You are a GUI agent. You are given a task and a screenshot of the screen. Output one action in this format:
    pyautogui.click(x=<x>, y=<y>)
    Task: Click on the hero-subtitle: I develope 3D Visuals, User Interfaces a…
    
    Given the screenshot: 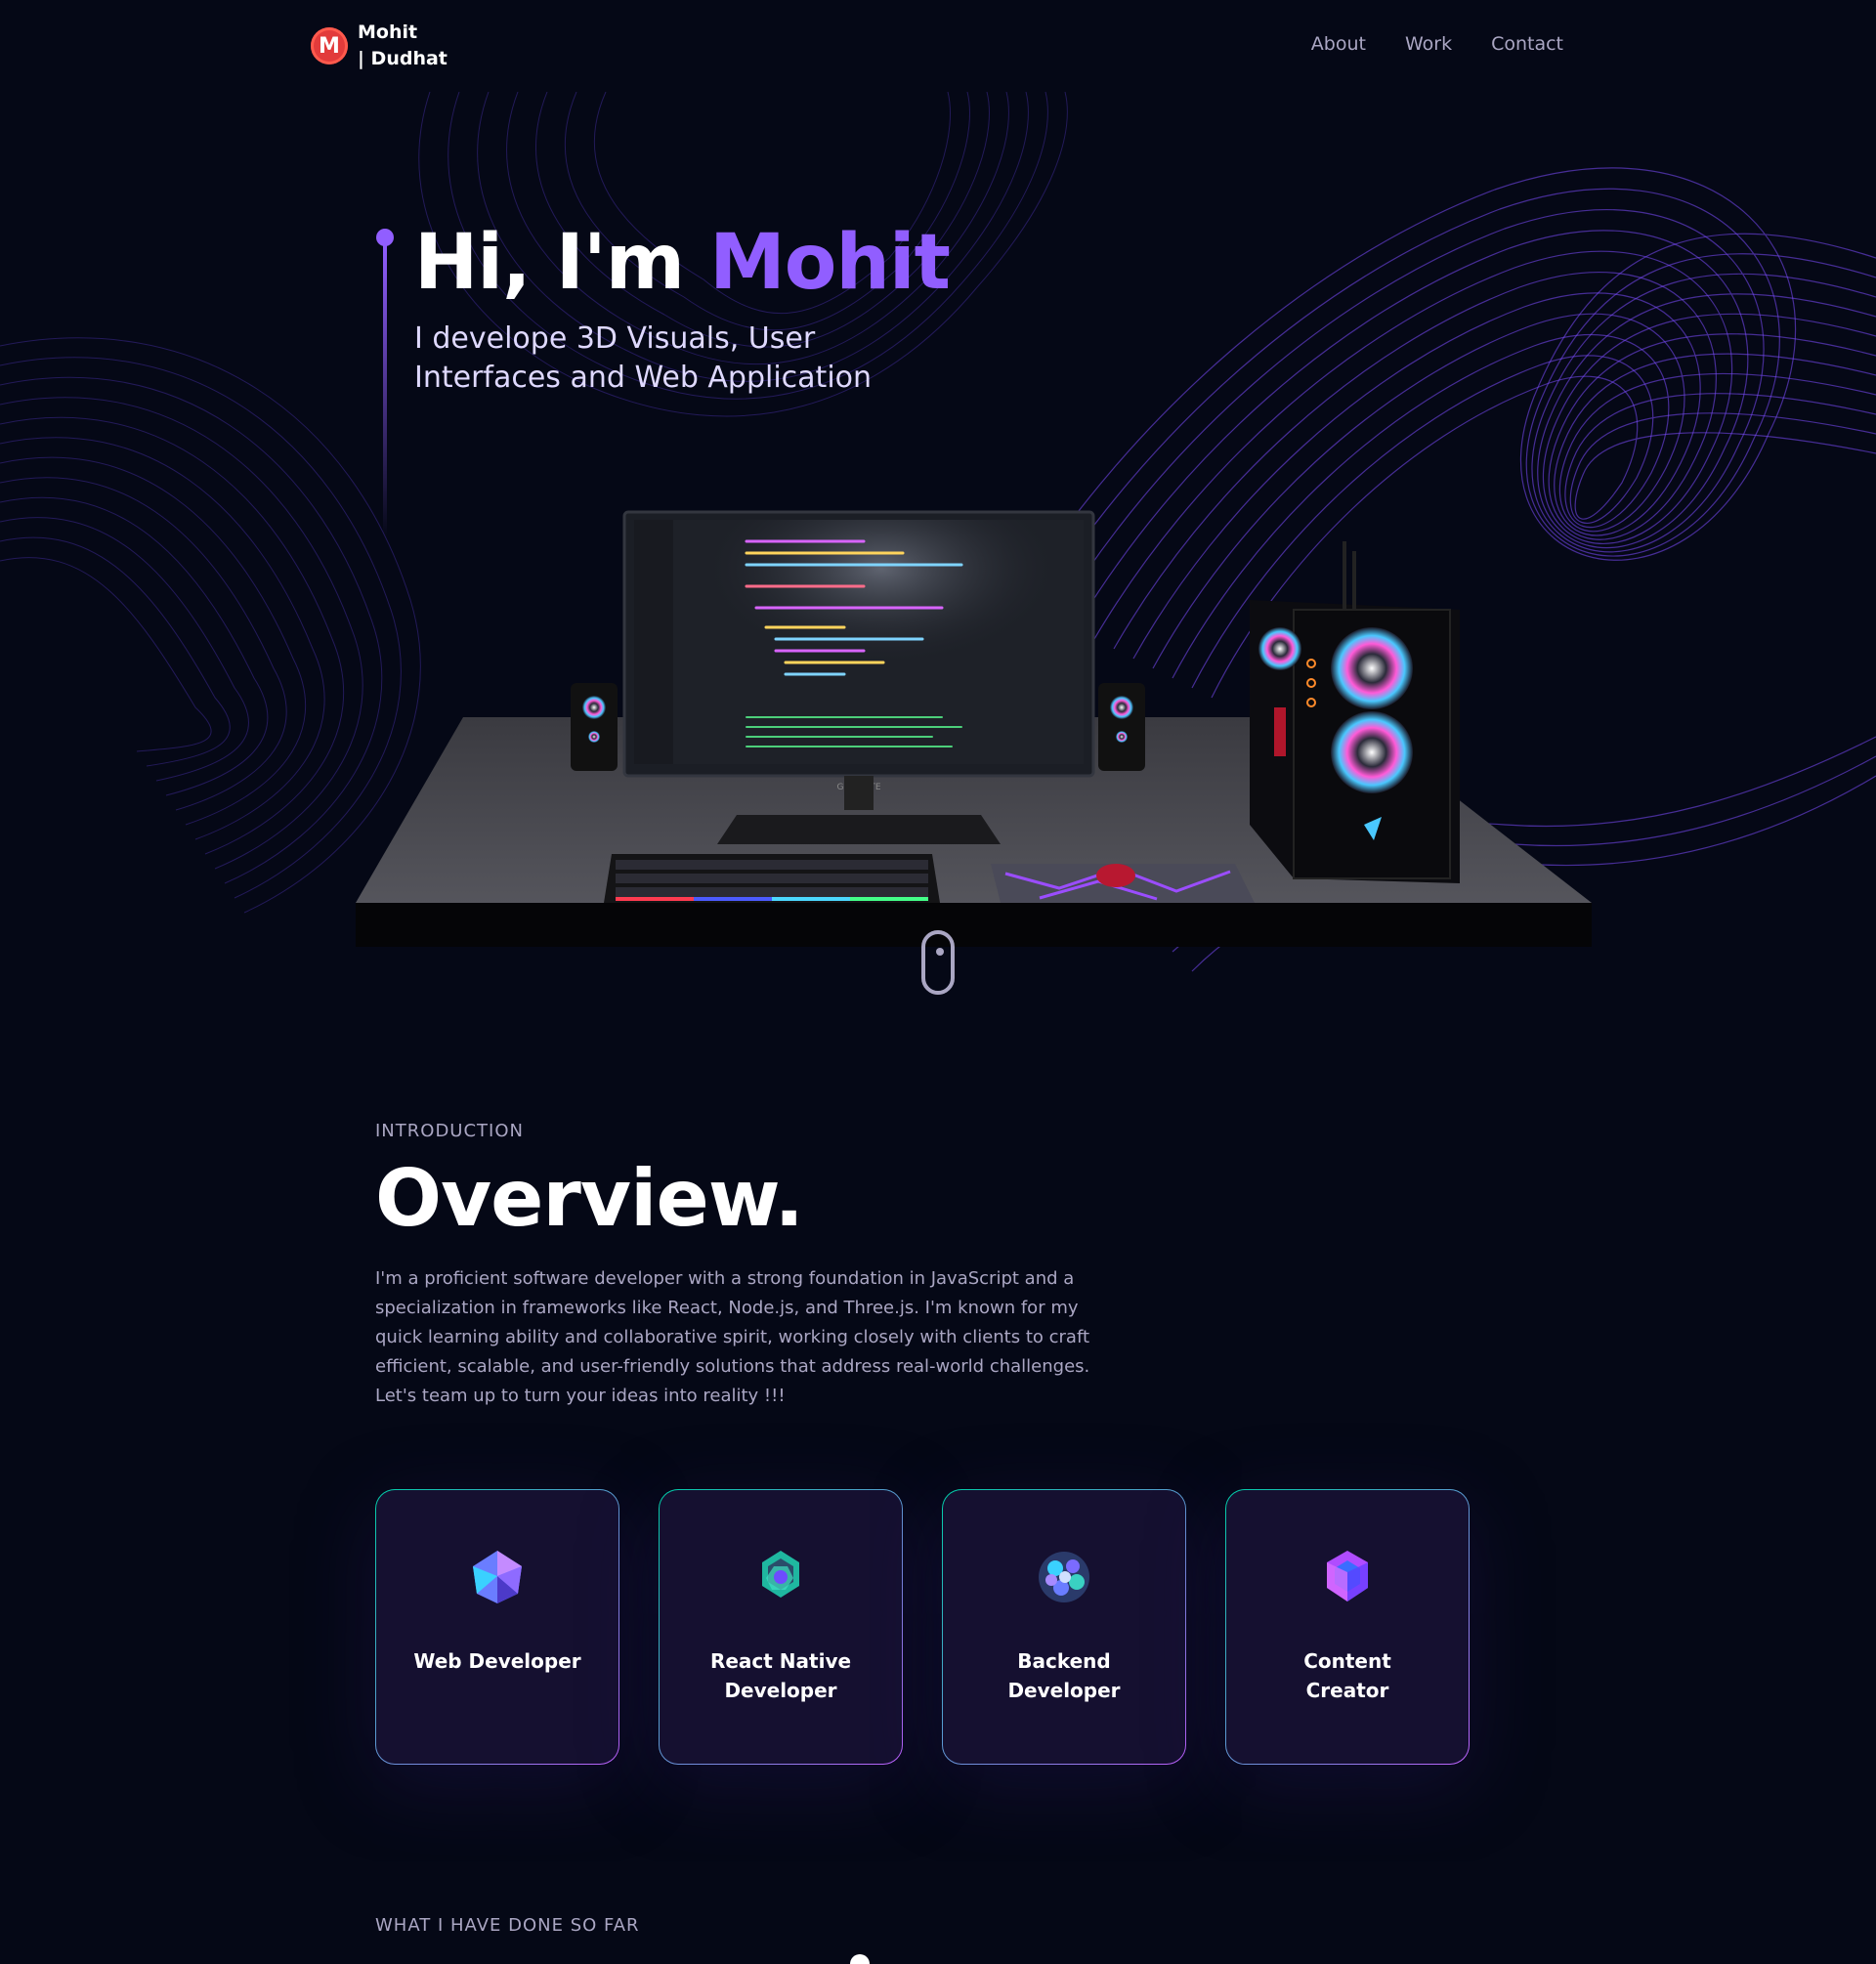 What is the action you would take?
    pyautogui.click(x=643, y=358)
    